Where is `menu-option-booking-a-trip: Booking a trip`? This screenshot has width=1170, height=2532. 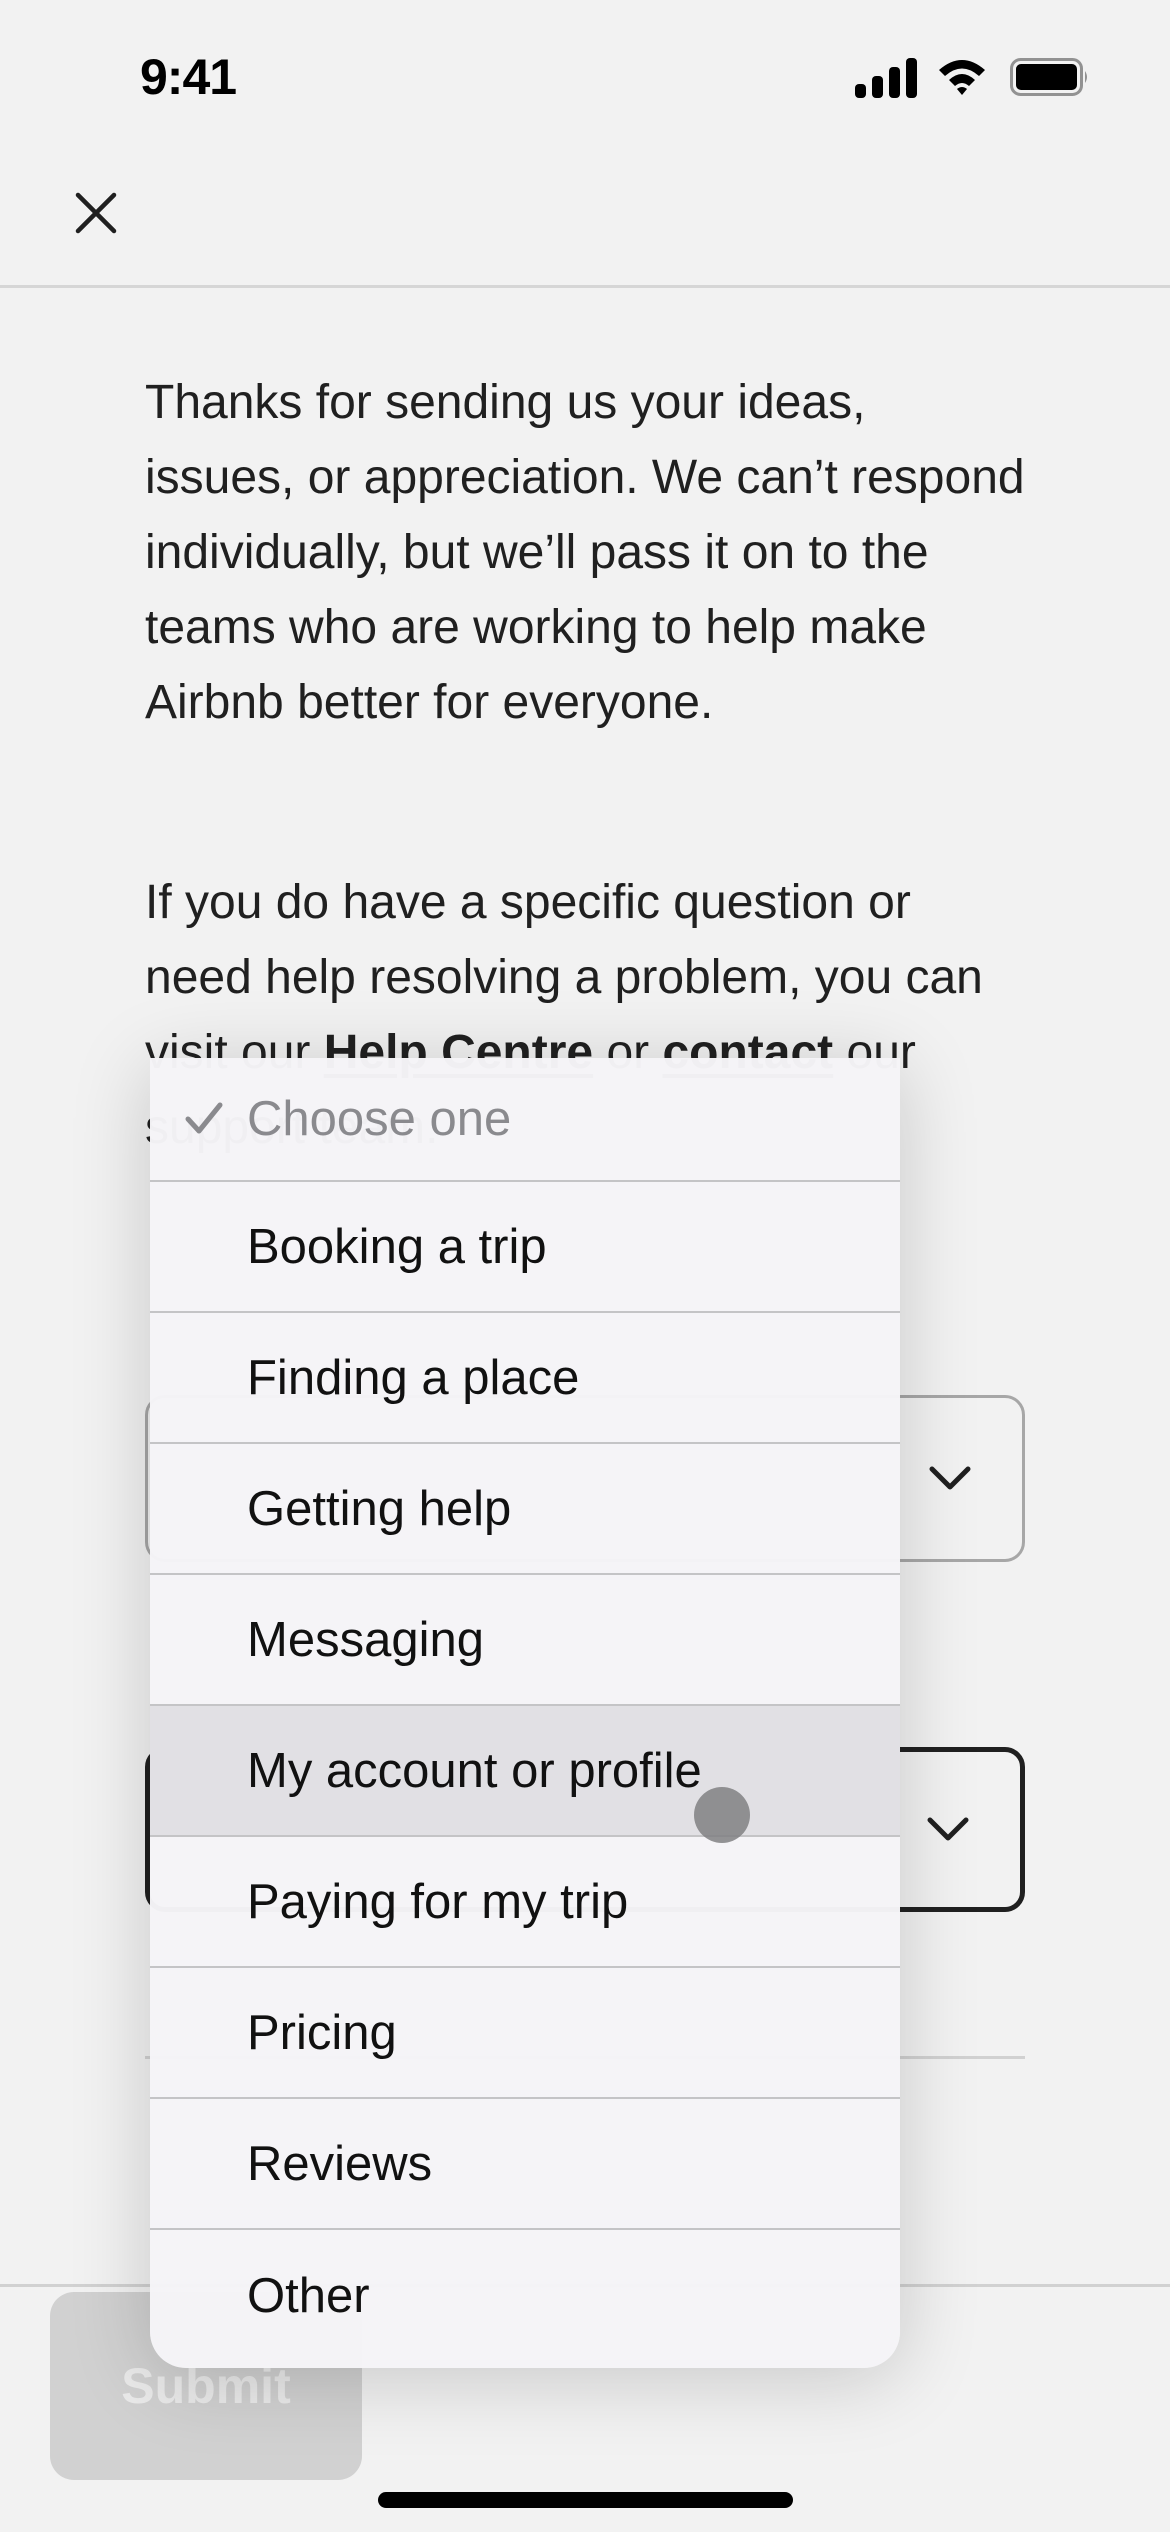
menu-option-booking-a-trip: Booking a trip is located at coordinates (525, 1247).